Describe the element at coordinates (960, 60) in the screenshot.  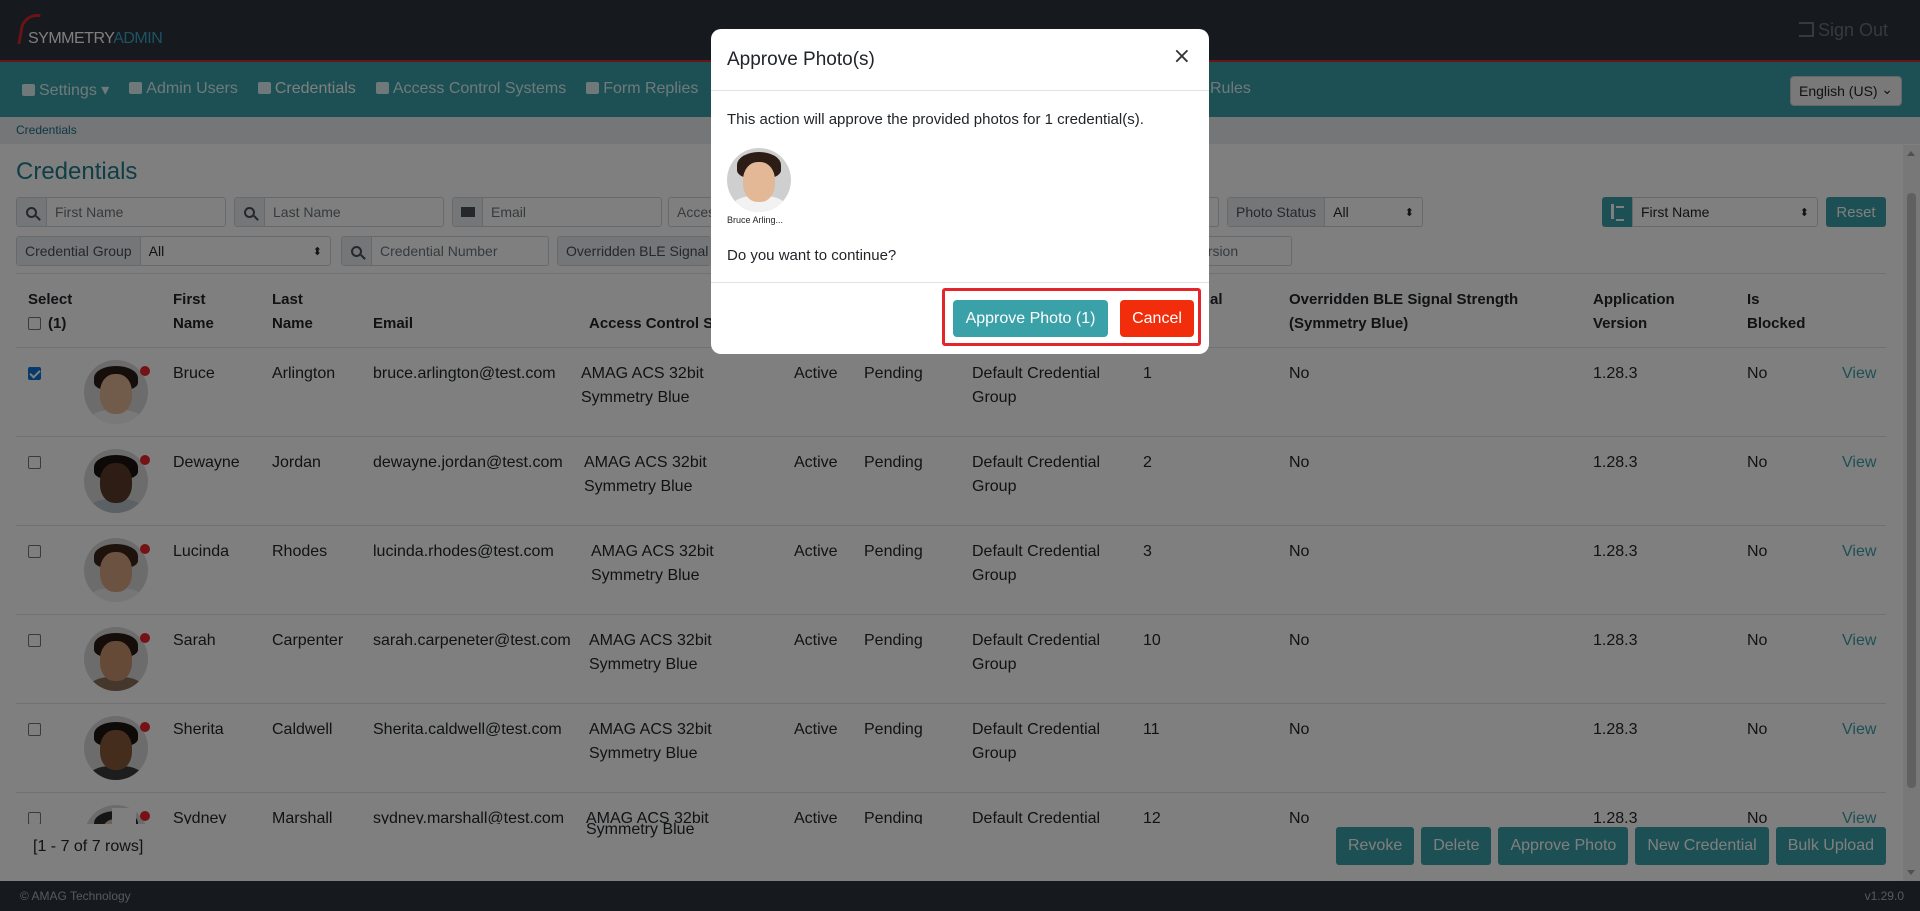
I see `dialog-header: Approve Photo(s) ×` at that location.